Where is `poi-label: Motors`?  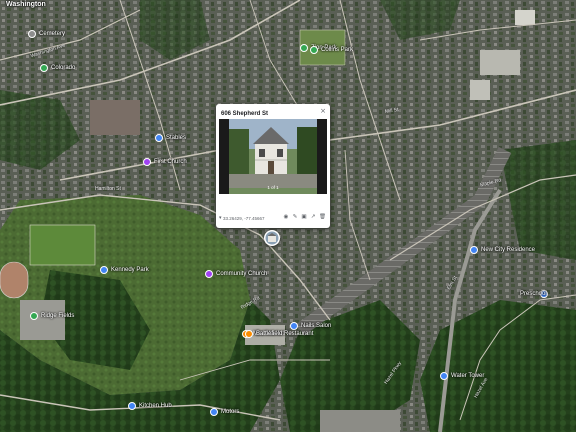
poi-label: Motors is located at coordinates (230, 412).